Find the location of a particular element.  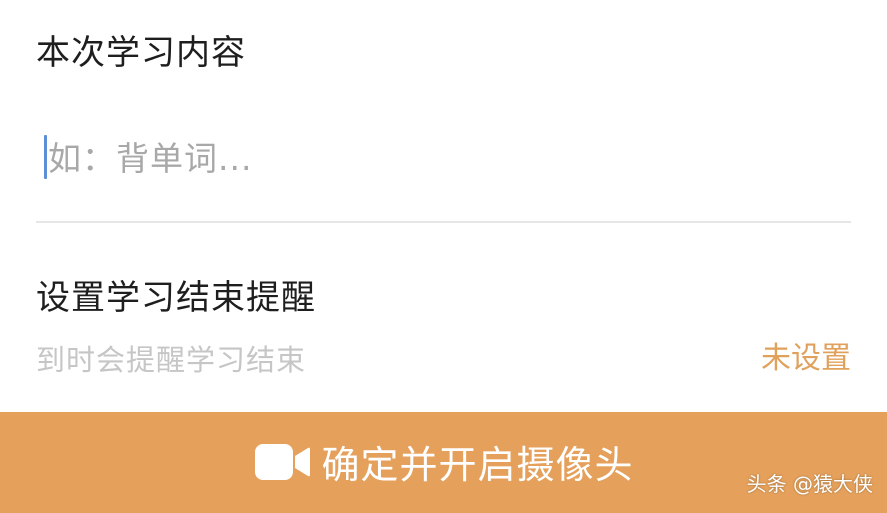

video-camera-icon is located at coordinates (282, 462).